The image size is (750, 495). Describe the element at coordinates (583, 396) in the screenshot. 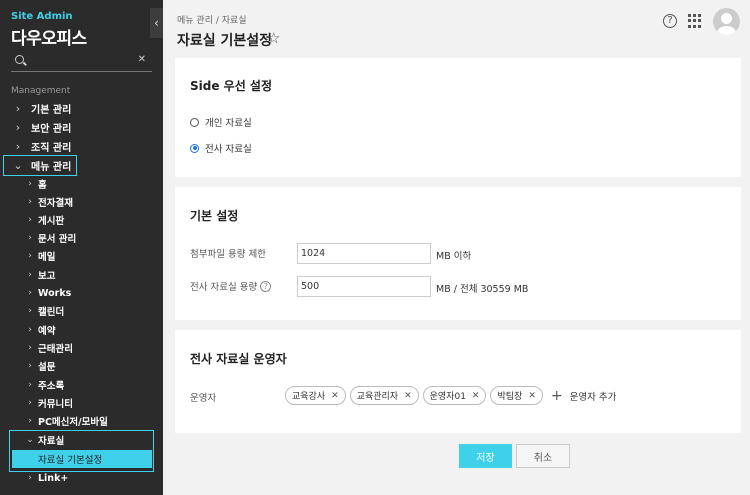

I see `add-operator-button: + 운영자 추가` at that location.